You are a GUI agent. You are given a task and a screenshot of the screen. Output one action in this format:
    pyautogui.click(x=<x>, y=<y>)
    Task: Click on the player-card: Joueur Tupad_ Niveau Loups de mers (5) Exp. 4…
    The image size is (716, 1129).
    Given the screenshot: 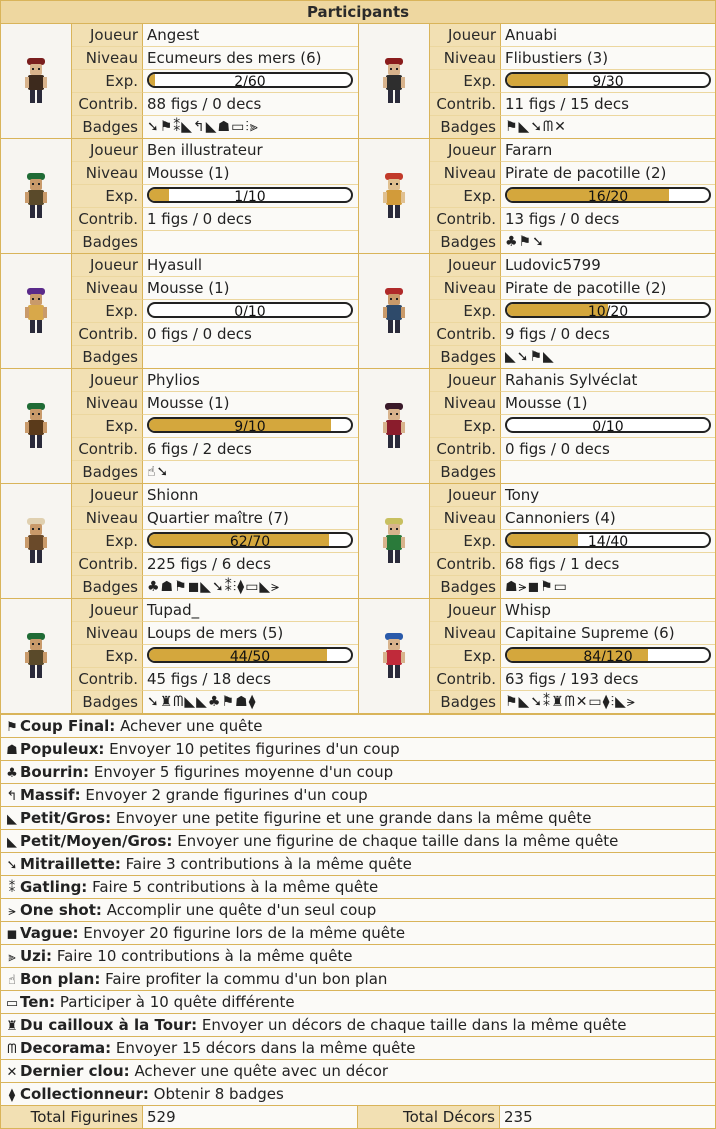 What is the action you would take?
    pyautogui.click(x=179, y=656)
    